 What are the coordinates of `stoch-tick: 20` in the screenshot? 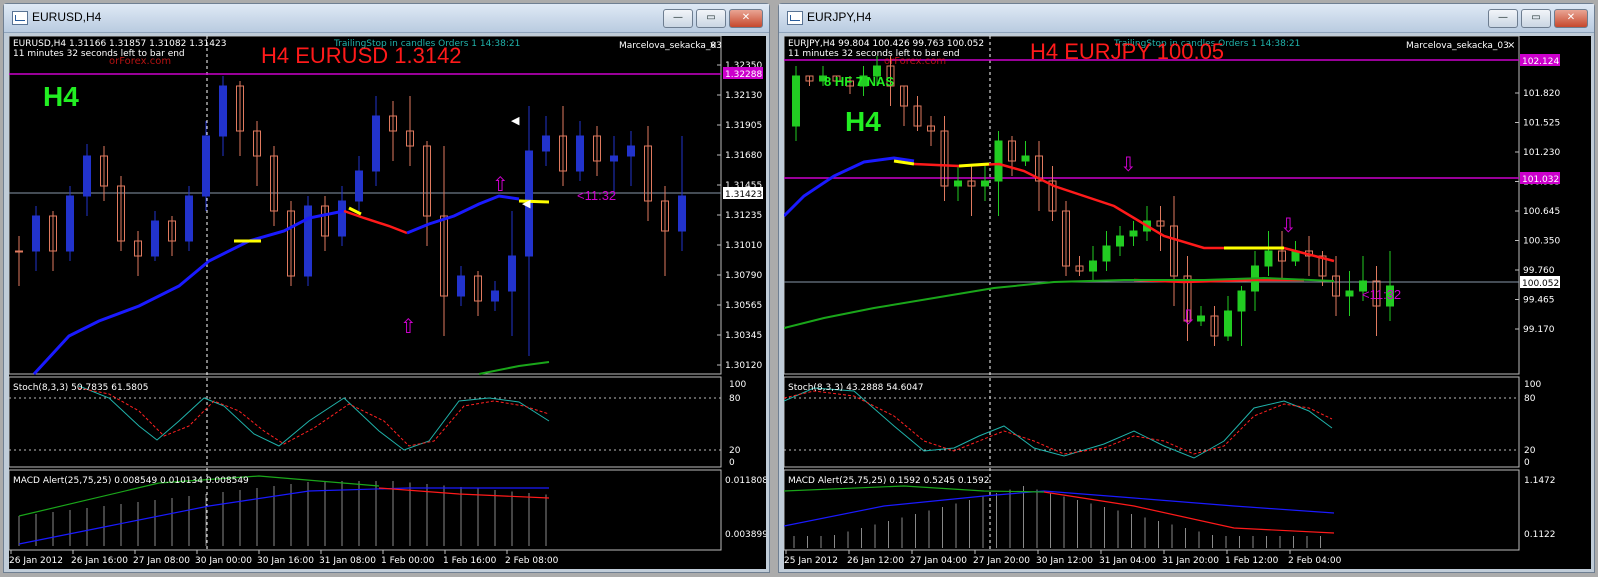 It's located at (1530, 451).